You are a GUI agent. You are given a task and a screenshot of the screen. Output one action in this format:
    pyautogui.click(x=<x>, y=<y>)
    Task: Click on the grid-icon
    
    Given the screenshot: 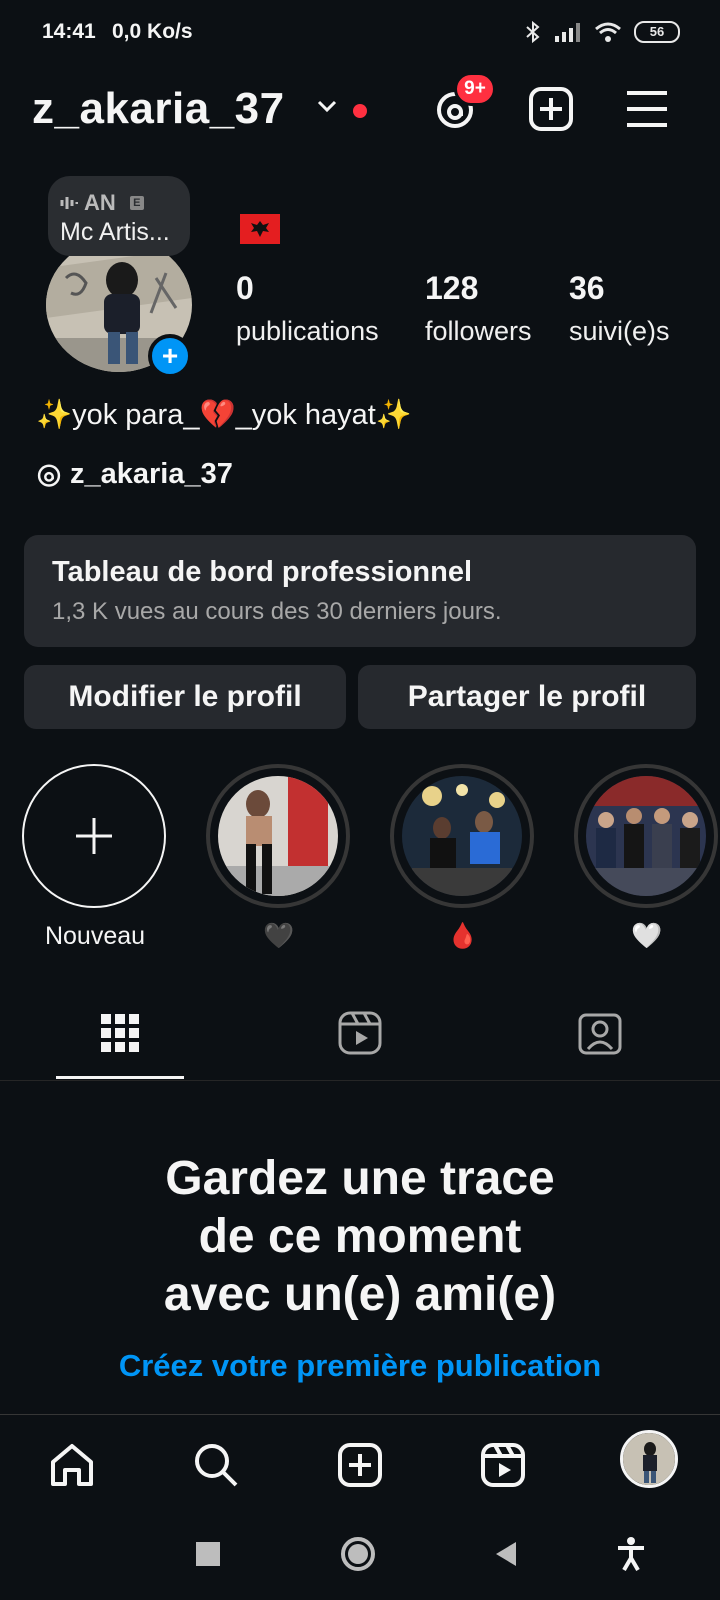 What is the action you would take?
    pyautogui.click(x=120, y=1033)
    